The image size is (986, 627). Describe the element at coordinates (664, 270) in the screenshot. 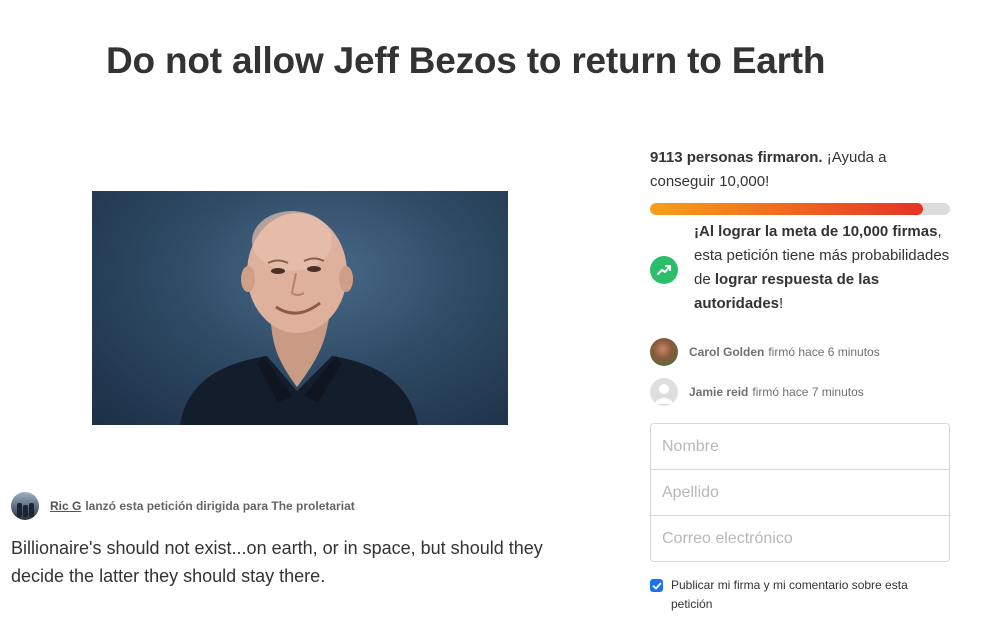

I see `trending-up-icon` at that location.